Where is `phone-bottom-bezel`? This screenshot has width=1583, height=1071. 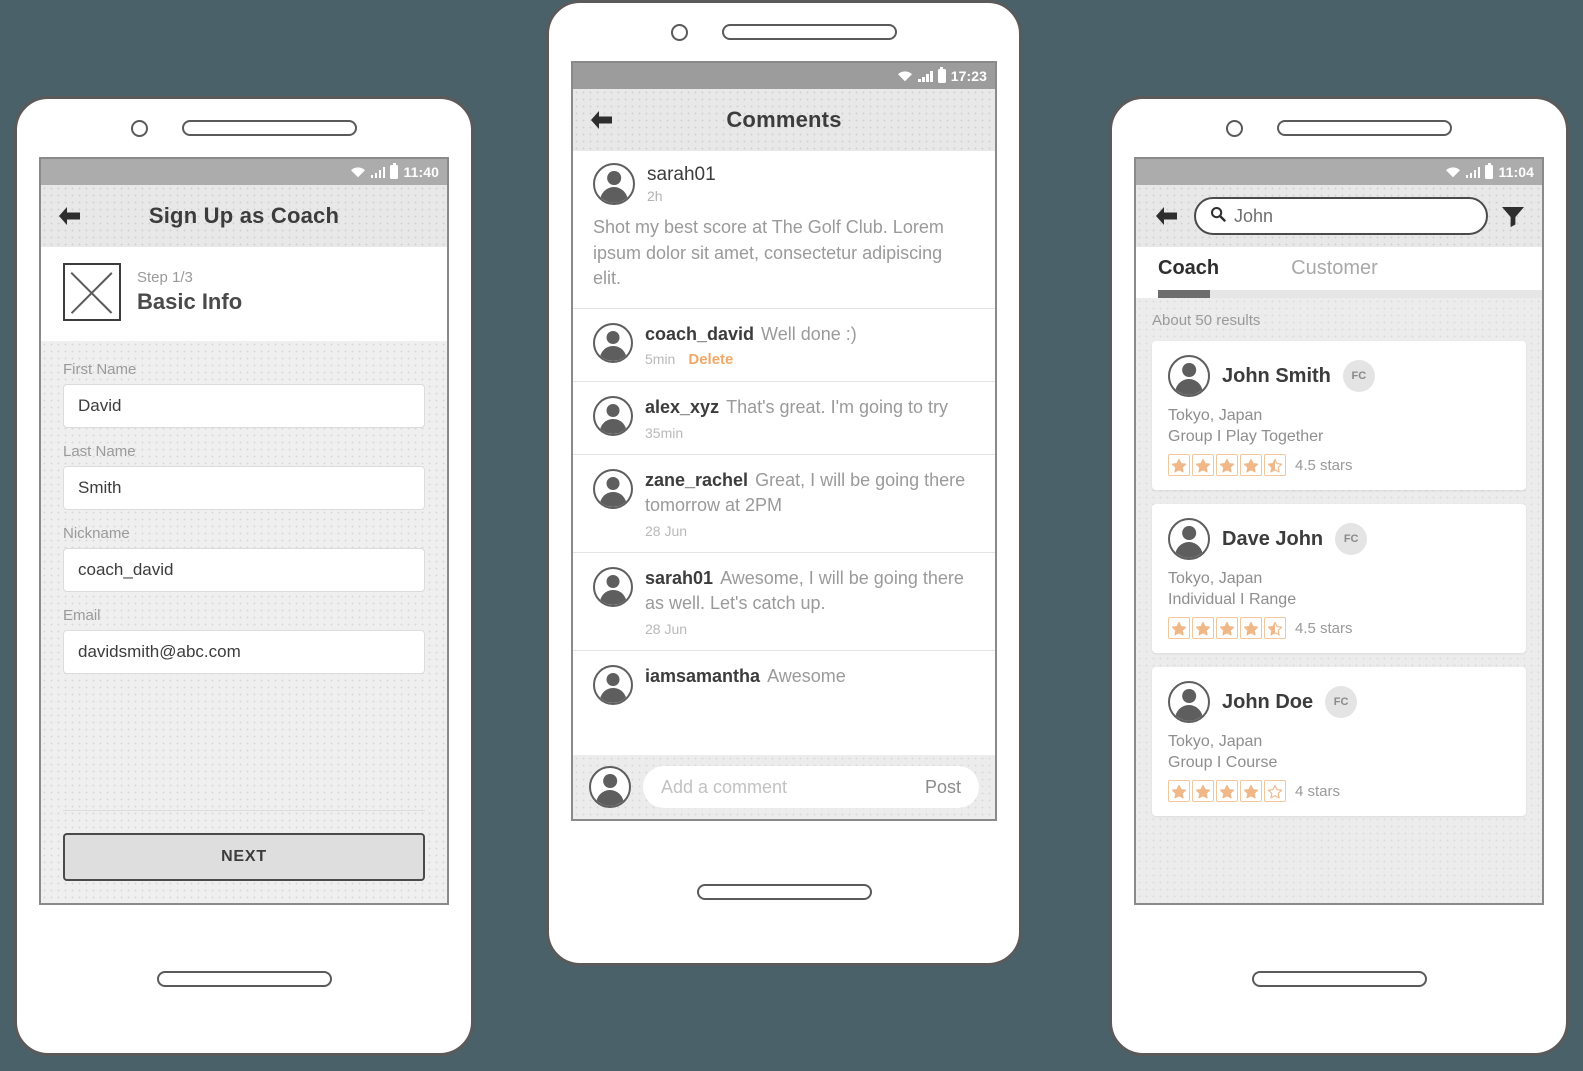
phone-bottom-bezel is located at coordinates (244, 979).